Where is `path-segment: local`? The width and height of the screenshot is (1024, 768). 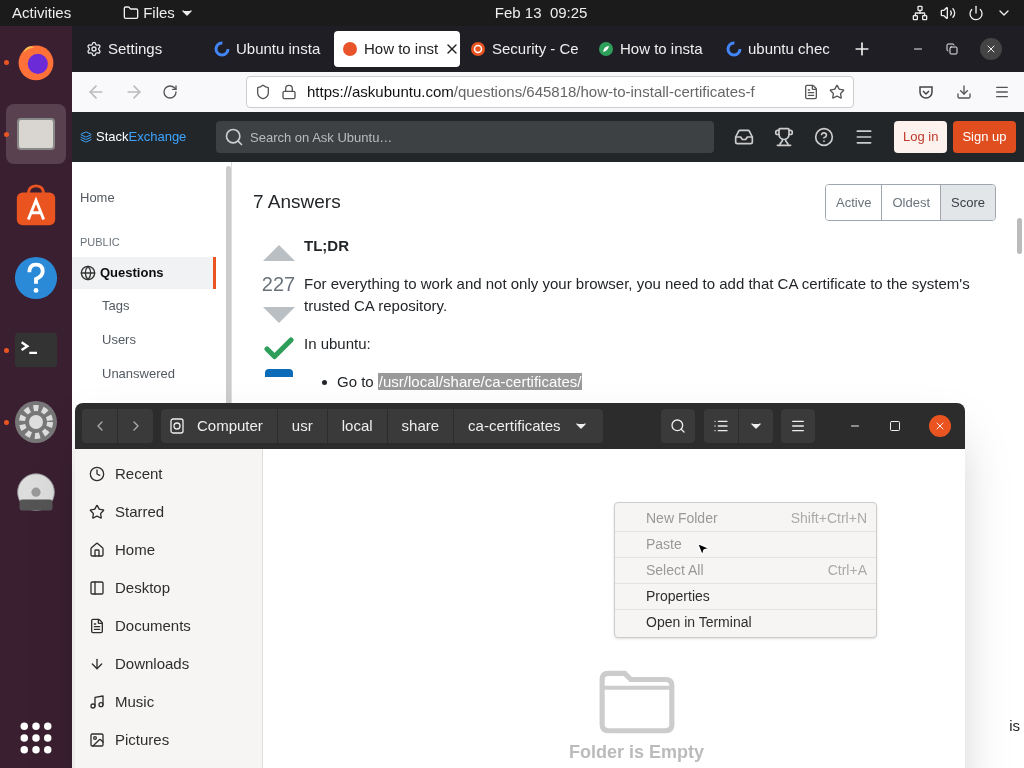
path-segment: local is located at coordinates (356, 426).